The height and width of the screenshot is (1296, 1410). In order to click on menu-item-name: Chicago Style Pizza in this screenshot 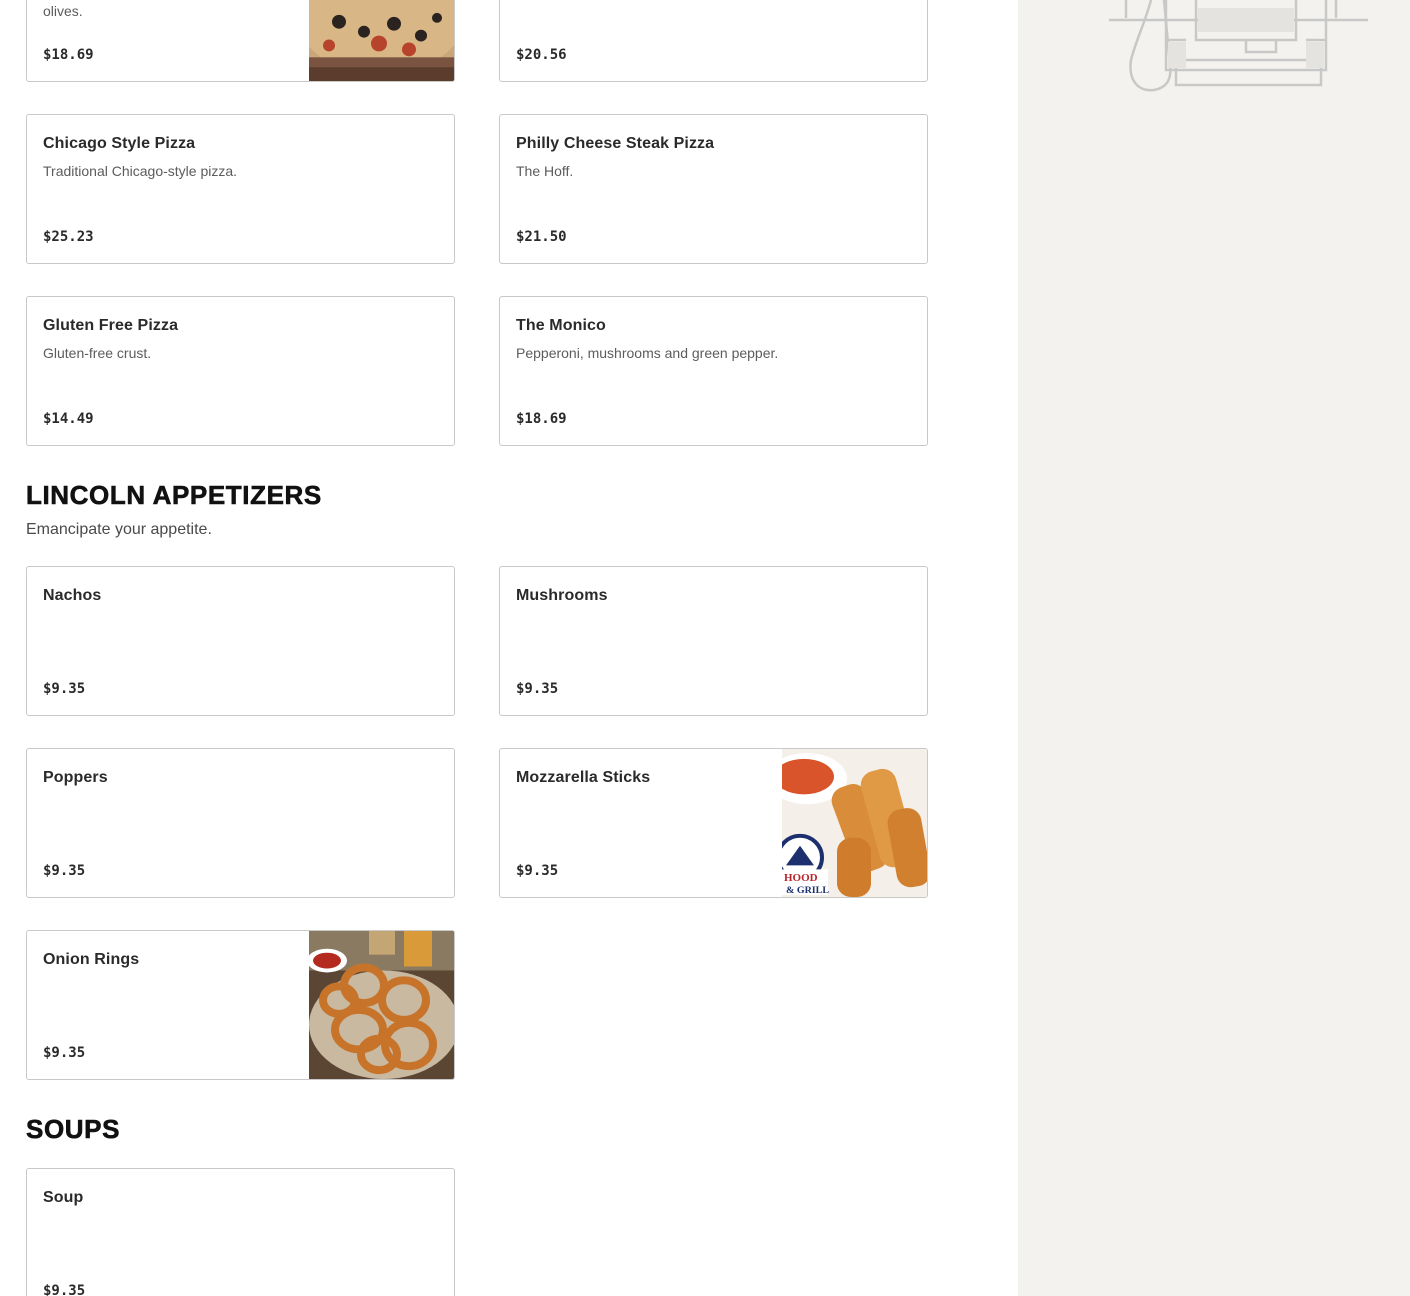, I will do `click(119, 143)`.